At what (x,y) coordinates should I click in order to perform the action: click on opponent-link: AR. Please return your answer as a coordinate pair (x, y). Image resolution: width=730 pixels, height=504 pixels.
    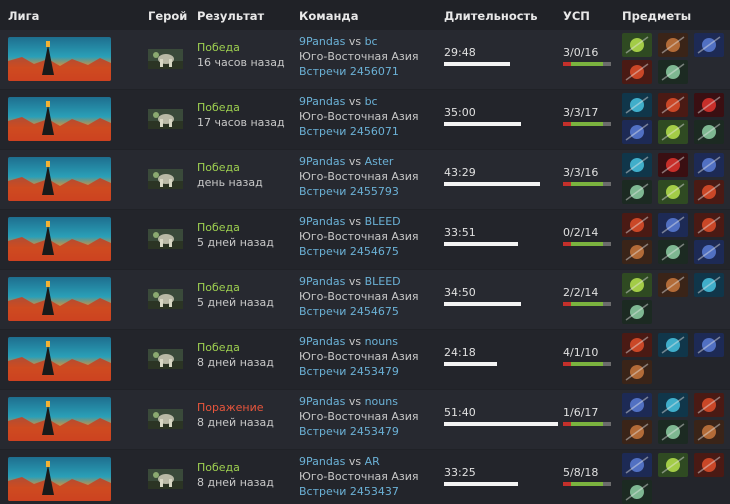
    Looking at the image, I should click on (372, 461).